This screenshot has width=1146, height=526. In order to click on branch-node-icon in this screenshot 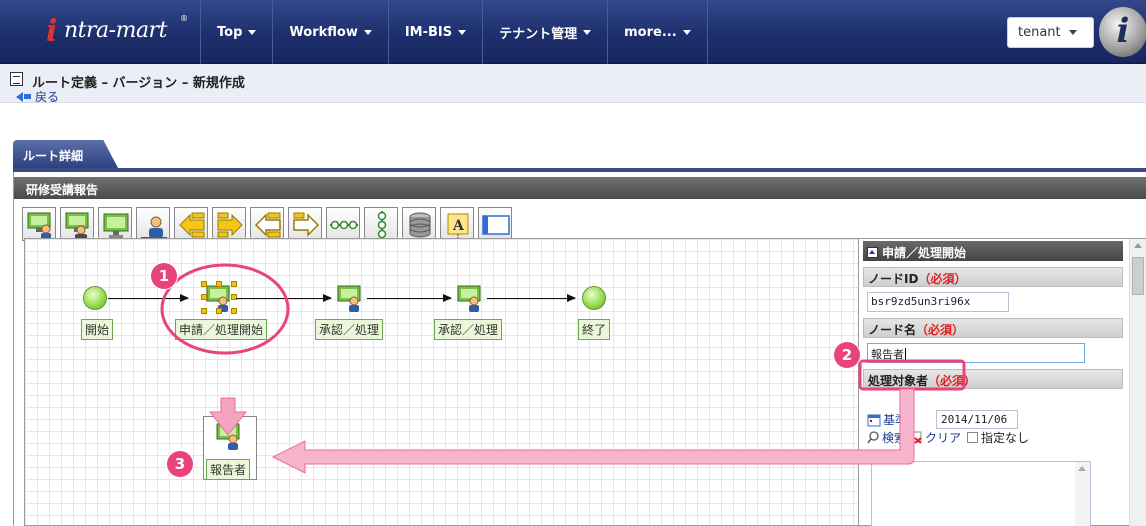, I will do `click(191, 224)`.